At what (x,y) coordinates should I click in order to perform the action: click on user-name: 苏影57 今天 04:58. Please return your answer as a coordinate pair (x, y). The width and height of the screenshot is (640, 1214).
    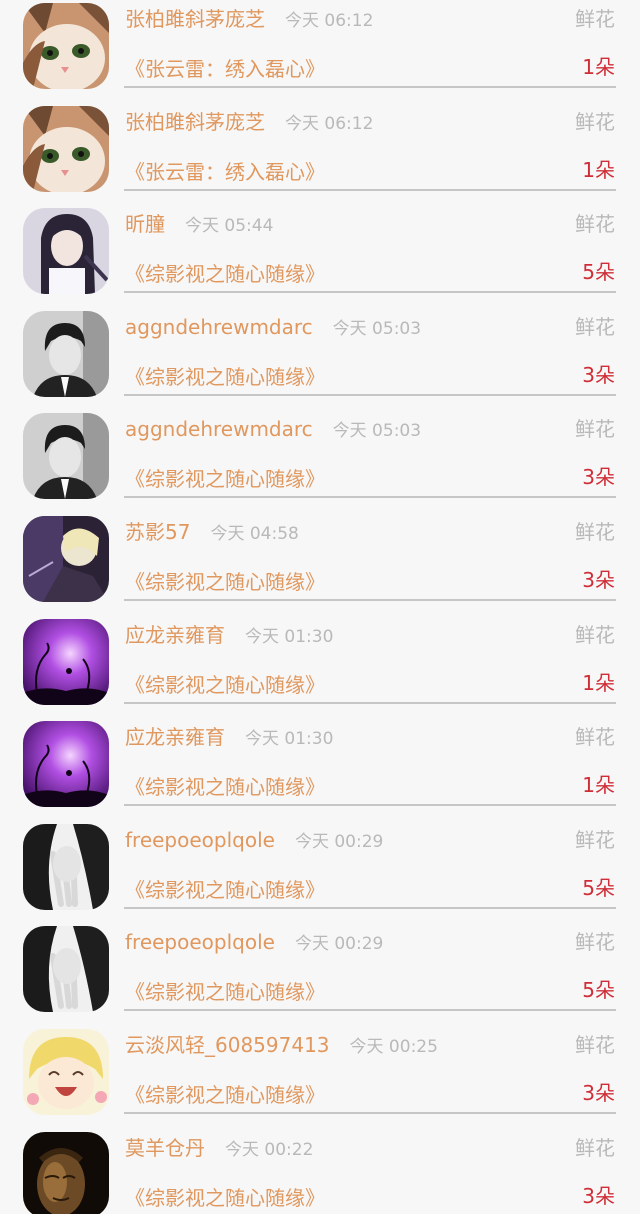
    Looking at the image, I should click on (212, 533).